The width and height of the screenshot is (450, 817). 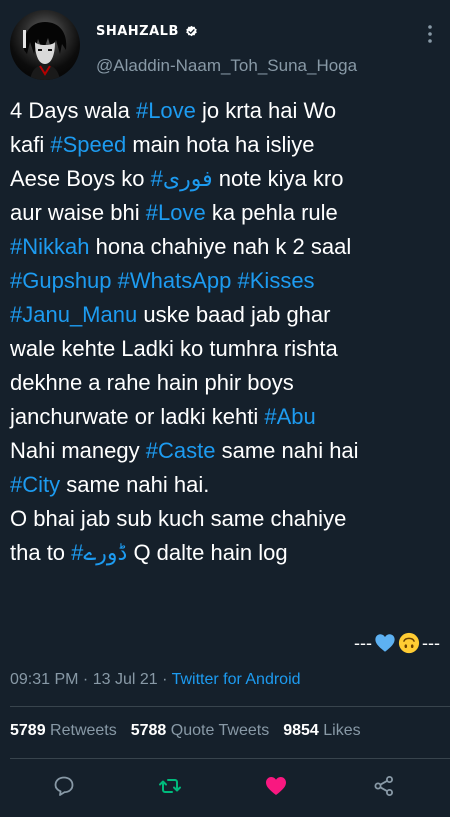 I want to click on retweets-stat: 5789 Retweets, so click(x=63, y=731).